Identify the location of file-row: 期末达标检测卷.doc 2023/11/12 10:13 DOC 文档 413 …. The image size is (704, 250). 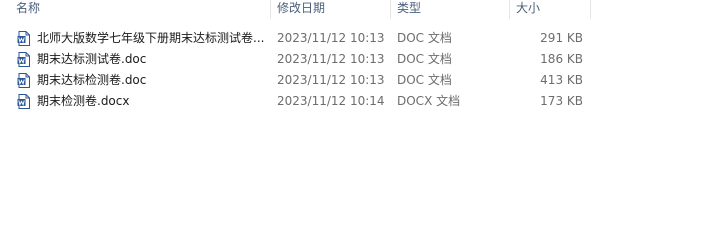
(300, 80).